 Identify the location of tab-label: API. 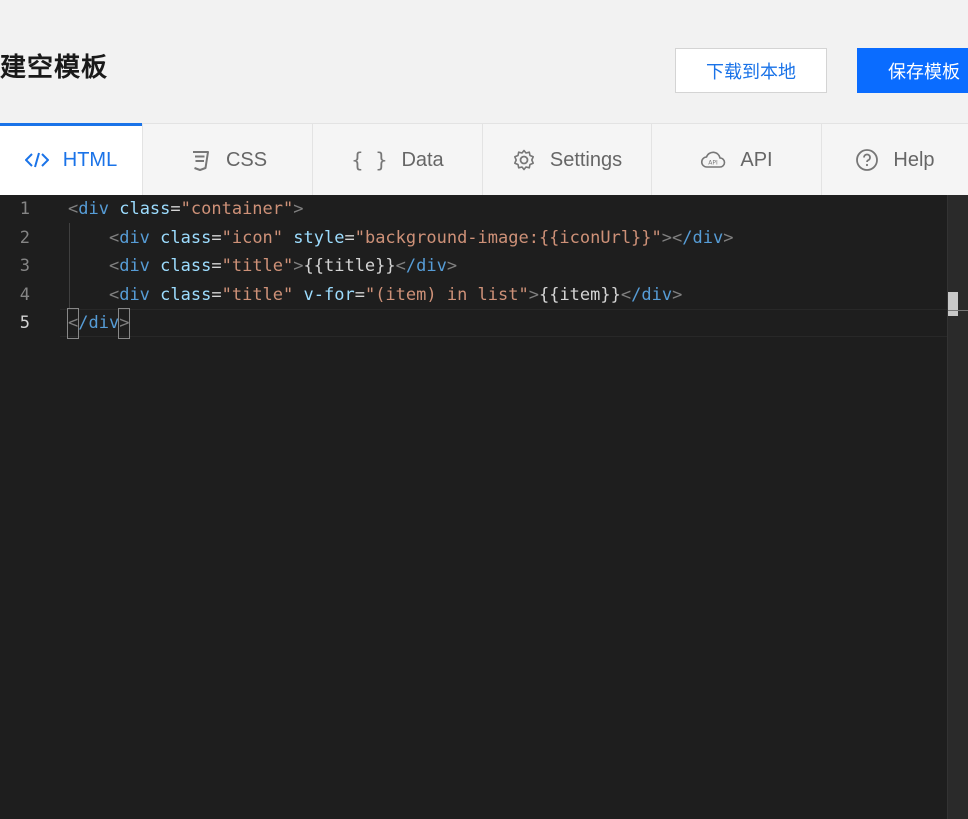
(756, 159).